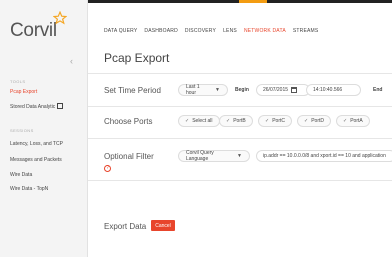 The height and width of the screenshot is (257, 392). I want to click on choose-ports-label: Choose Ports, so click(128, 121).